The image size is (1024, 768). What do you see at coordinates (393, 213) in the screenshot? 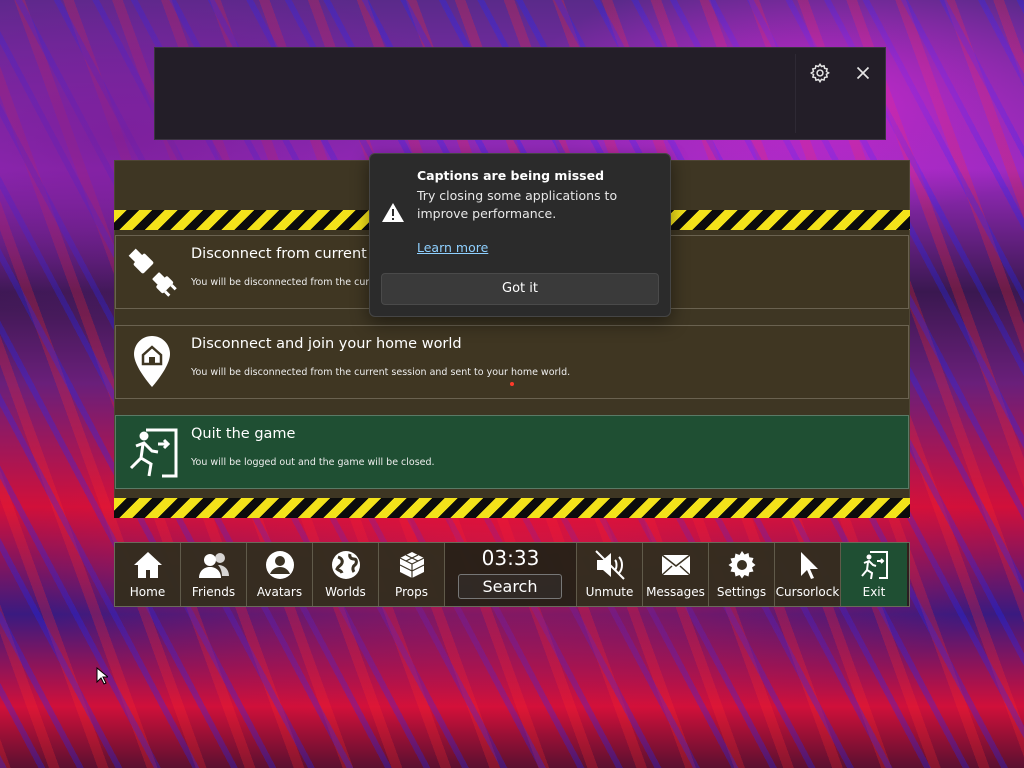
I see `warning-icon` at bounding box center [393, 213].